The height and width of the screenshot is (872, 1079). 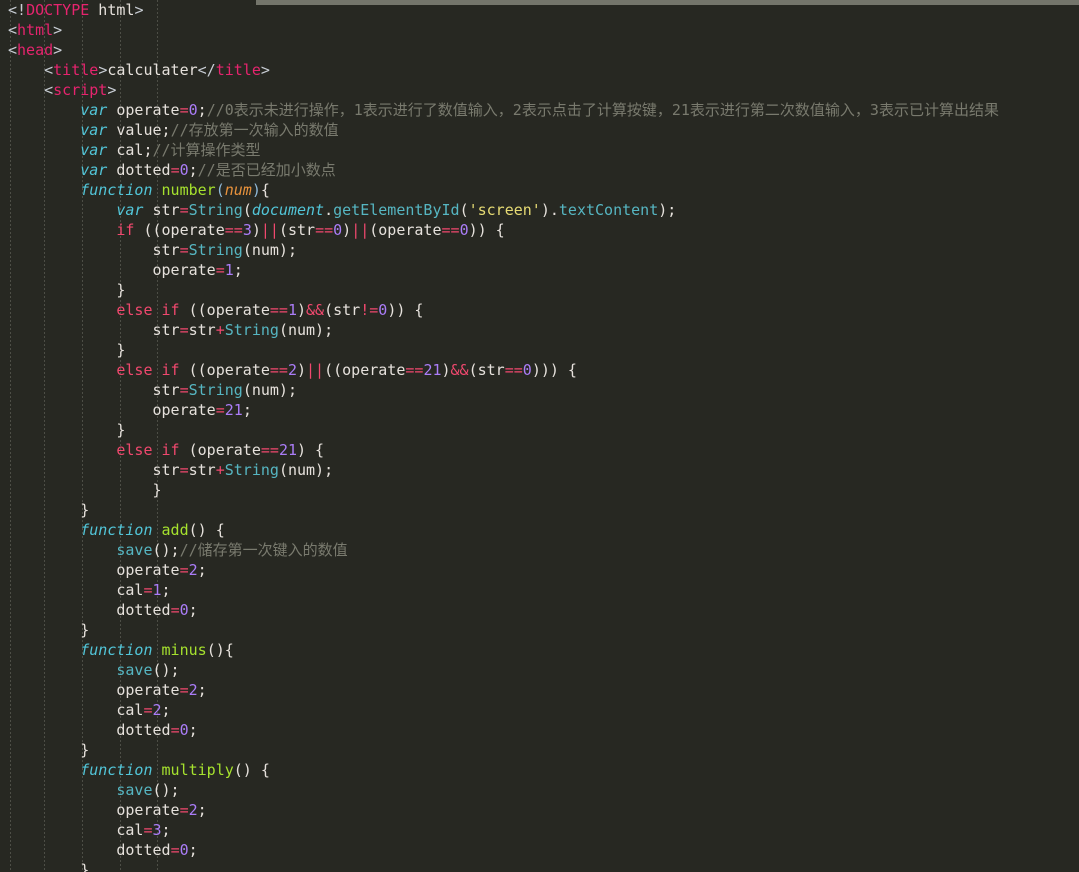 What do you see at coordinates (539, 10) in the screenshot?
I see `code-line: <!DOCTYPE html>` at bounding box center [539, 10].